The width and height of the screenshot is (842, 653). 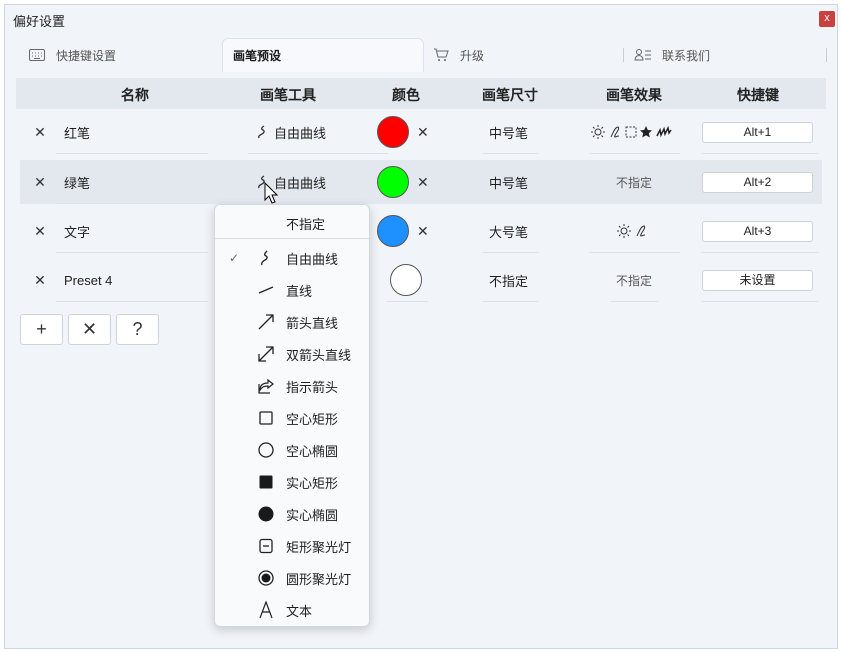 What do you see at coordinates (77, 182) in the screenshot?
I see `preset-name: 绿笔` at bounding box center [77, 182].